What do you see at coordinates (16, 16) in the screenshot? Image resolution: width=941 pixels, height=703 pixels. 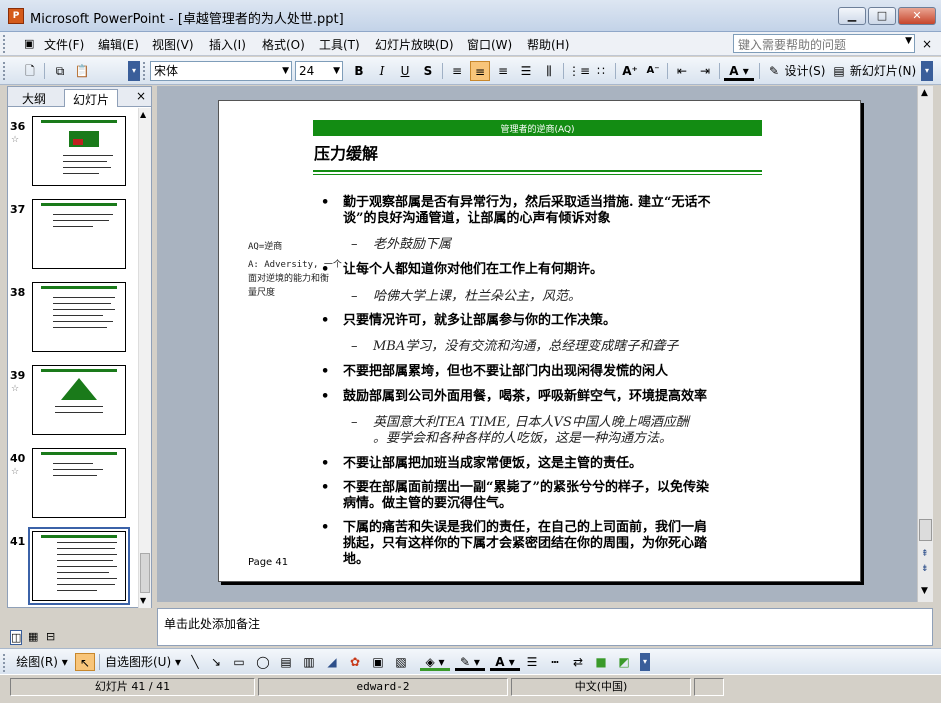 I see `powerpoint-app-icon: P` at bounding box center [16, 16].